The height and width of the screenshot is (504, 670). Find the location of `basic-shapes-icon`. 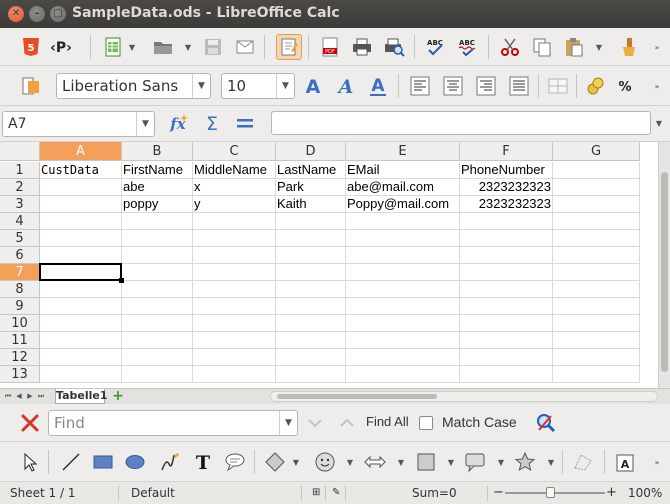

basic-shapes-icon is located at coordinates (275, 462).